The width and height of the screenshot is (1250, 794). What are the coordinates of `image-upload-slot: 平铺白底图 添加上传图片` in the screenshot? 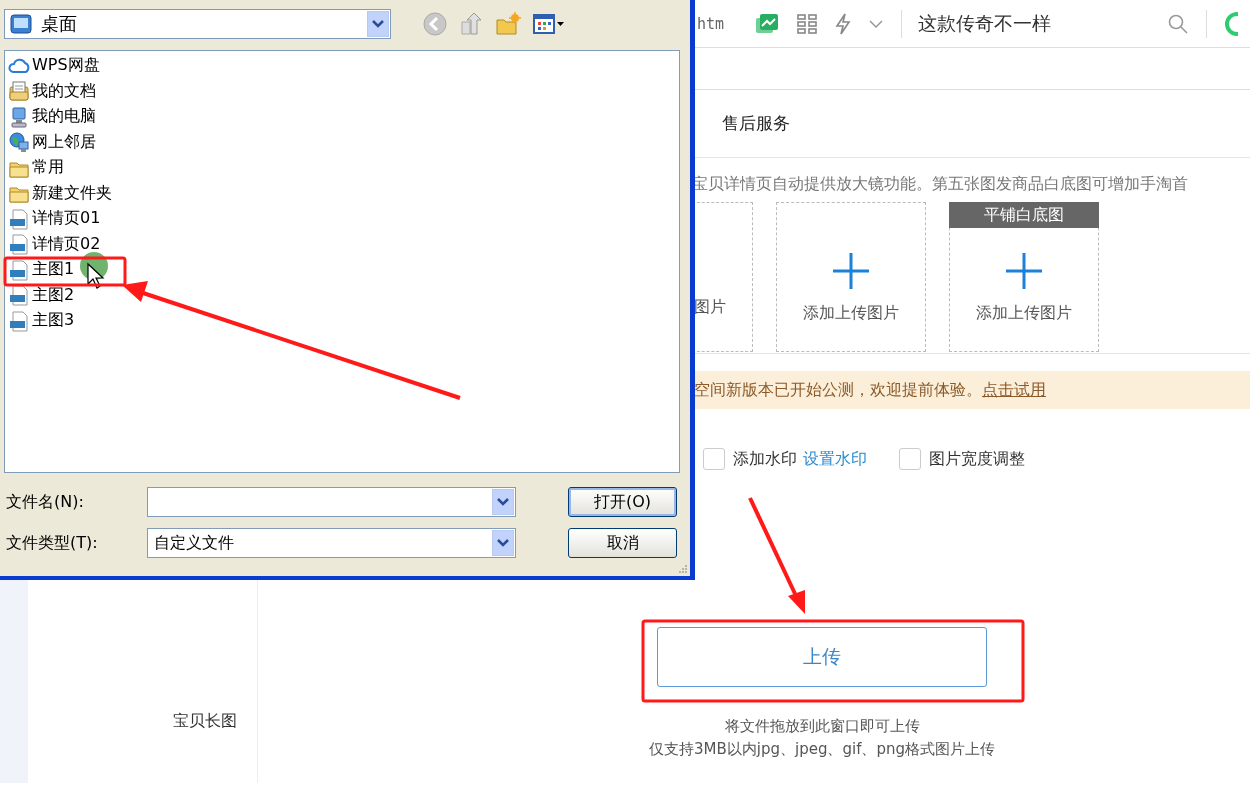 It's located at (1024, 277).